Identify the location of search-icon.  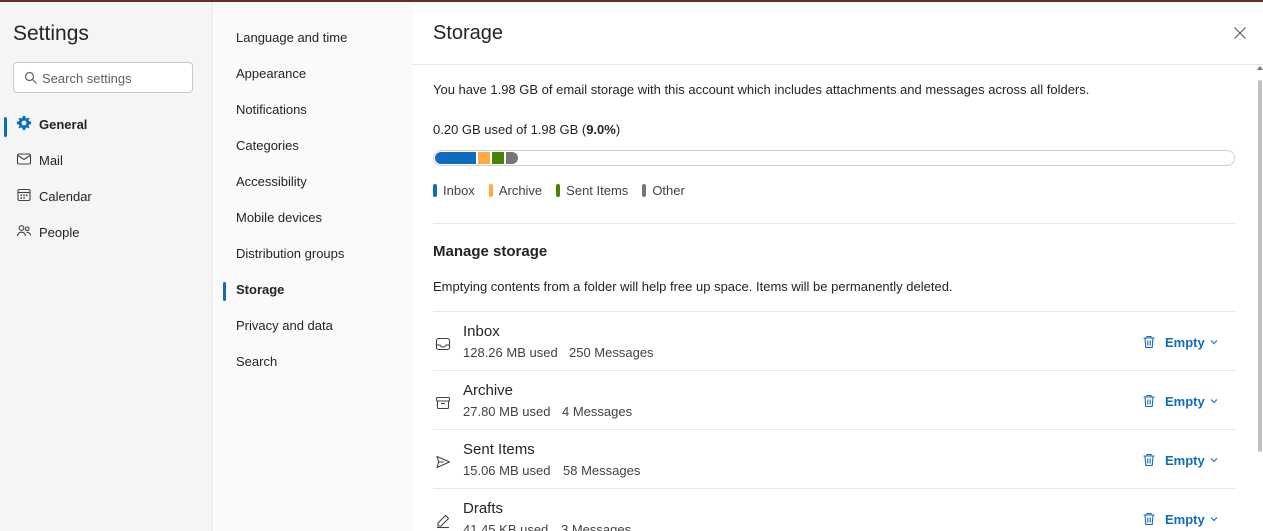
(30, 77).